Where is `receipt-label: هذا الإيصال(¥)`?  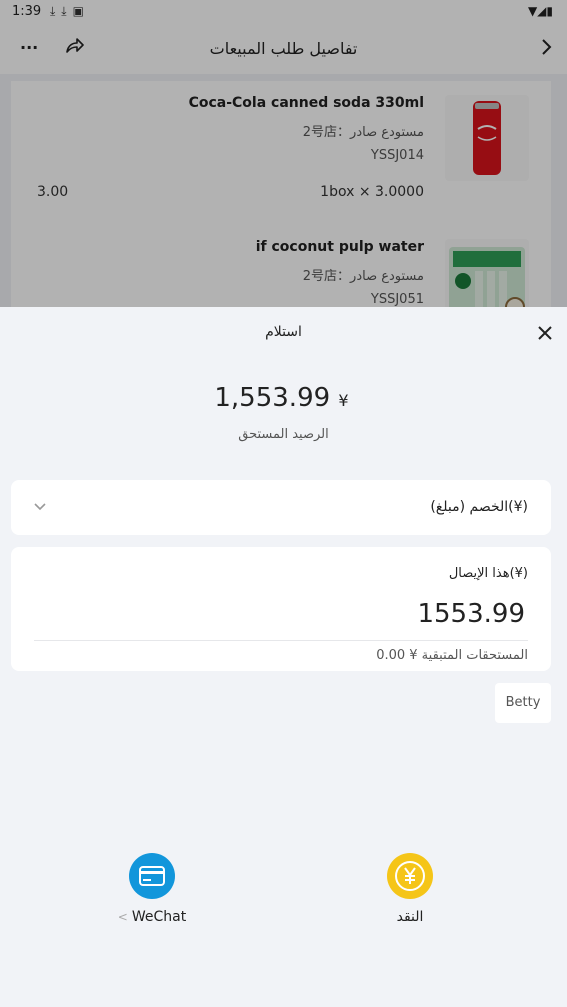
receipt-label: هذا الإيصال(¥) is located at coordinates (488, 573).